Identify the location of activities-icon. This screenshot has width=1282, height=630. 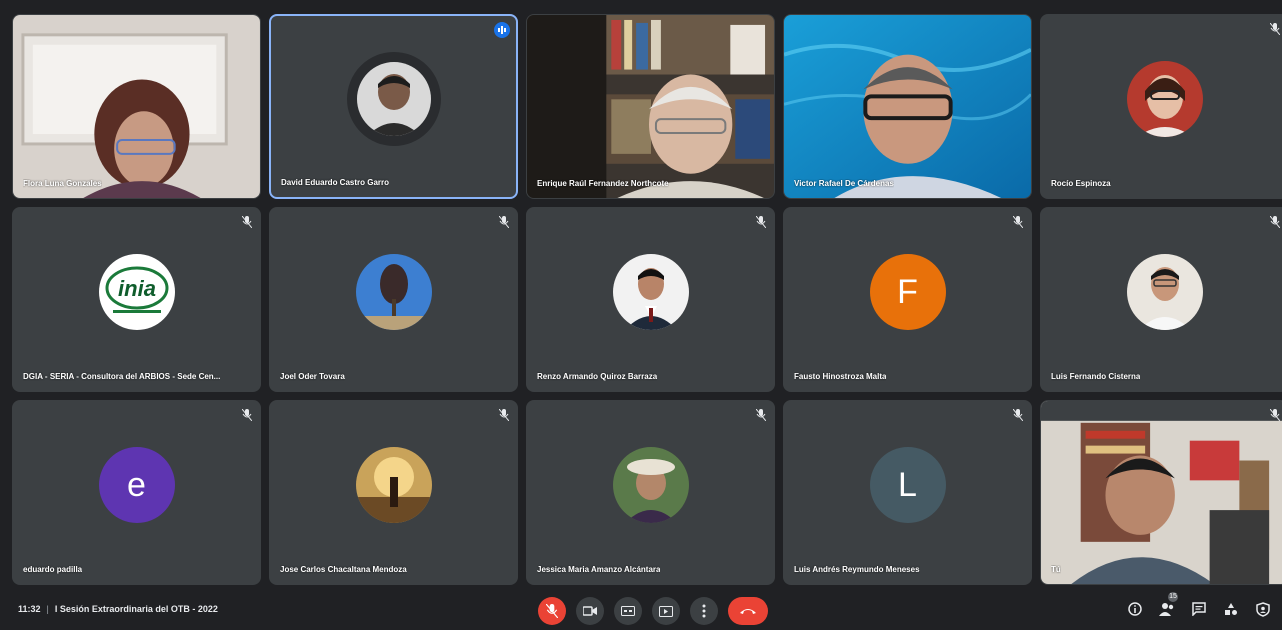
(1231, 609).